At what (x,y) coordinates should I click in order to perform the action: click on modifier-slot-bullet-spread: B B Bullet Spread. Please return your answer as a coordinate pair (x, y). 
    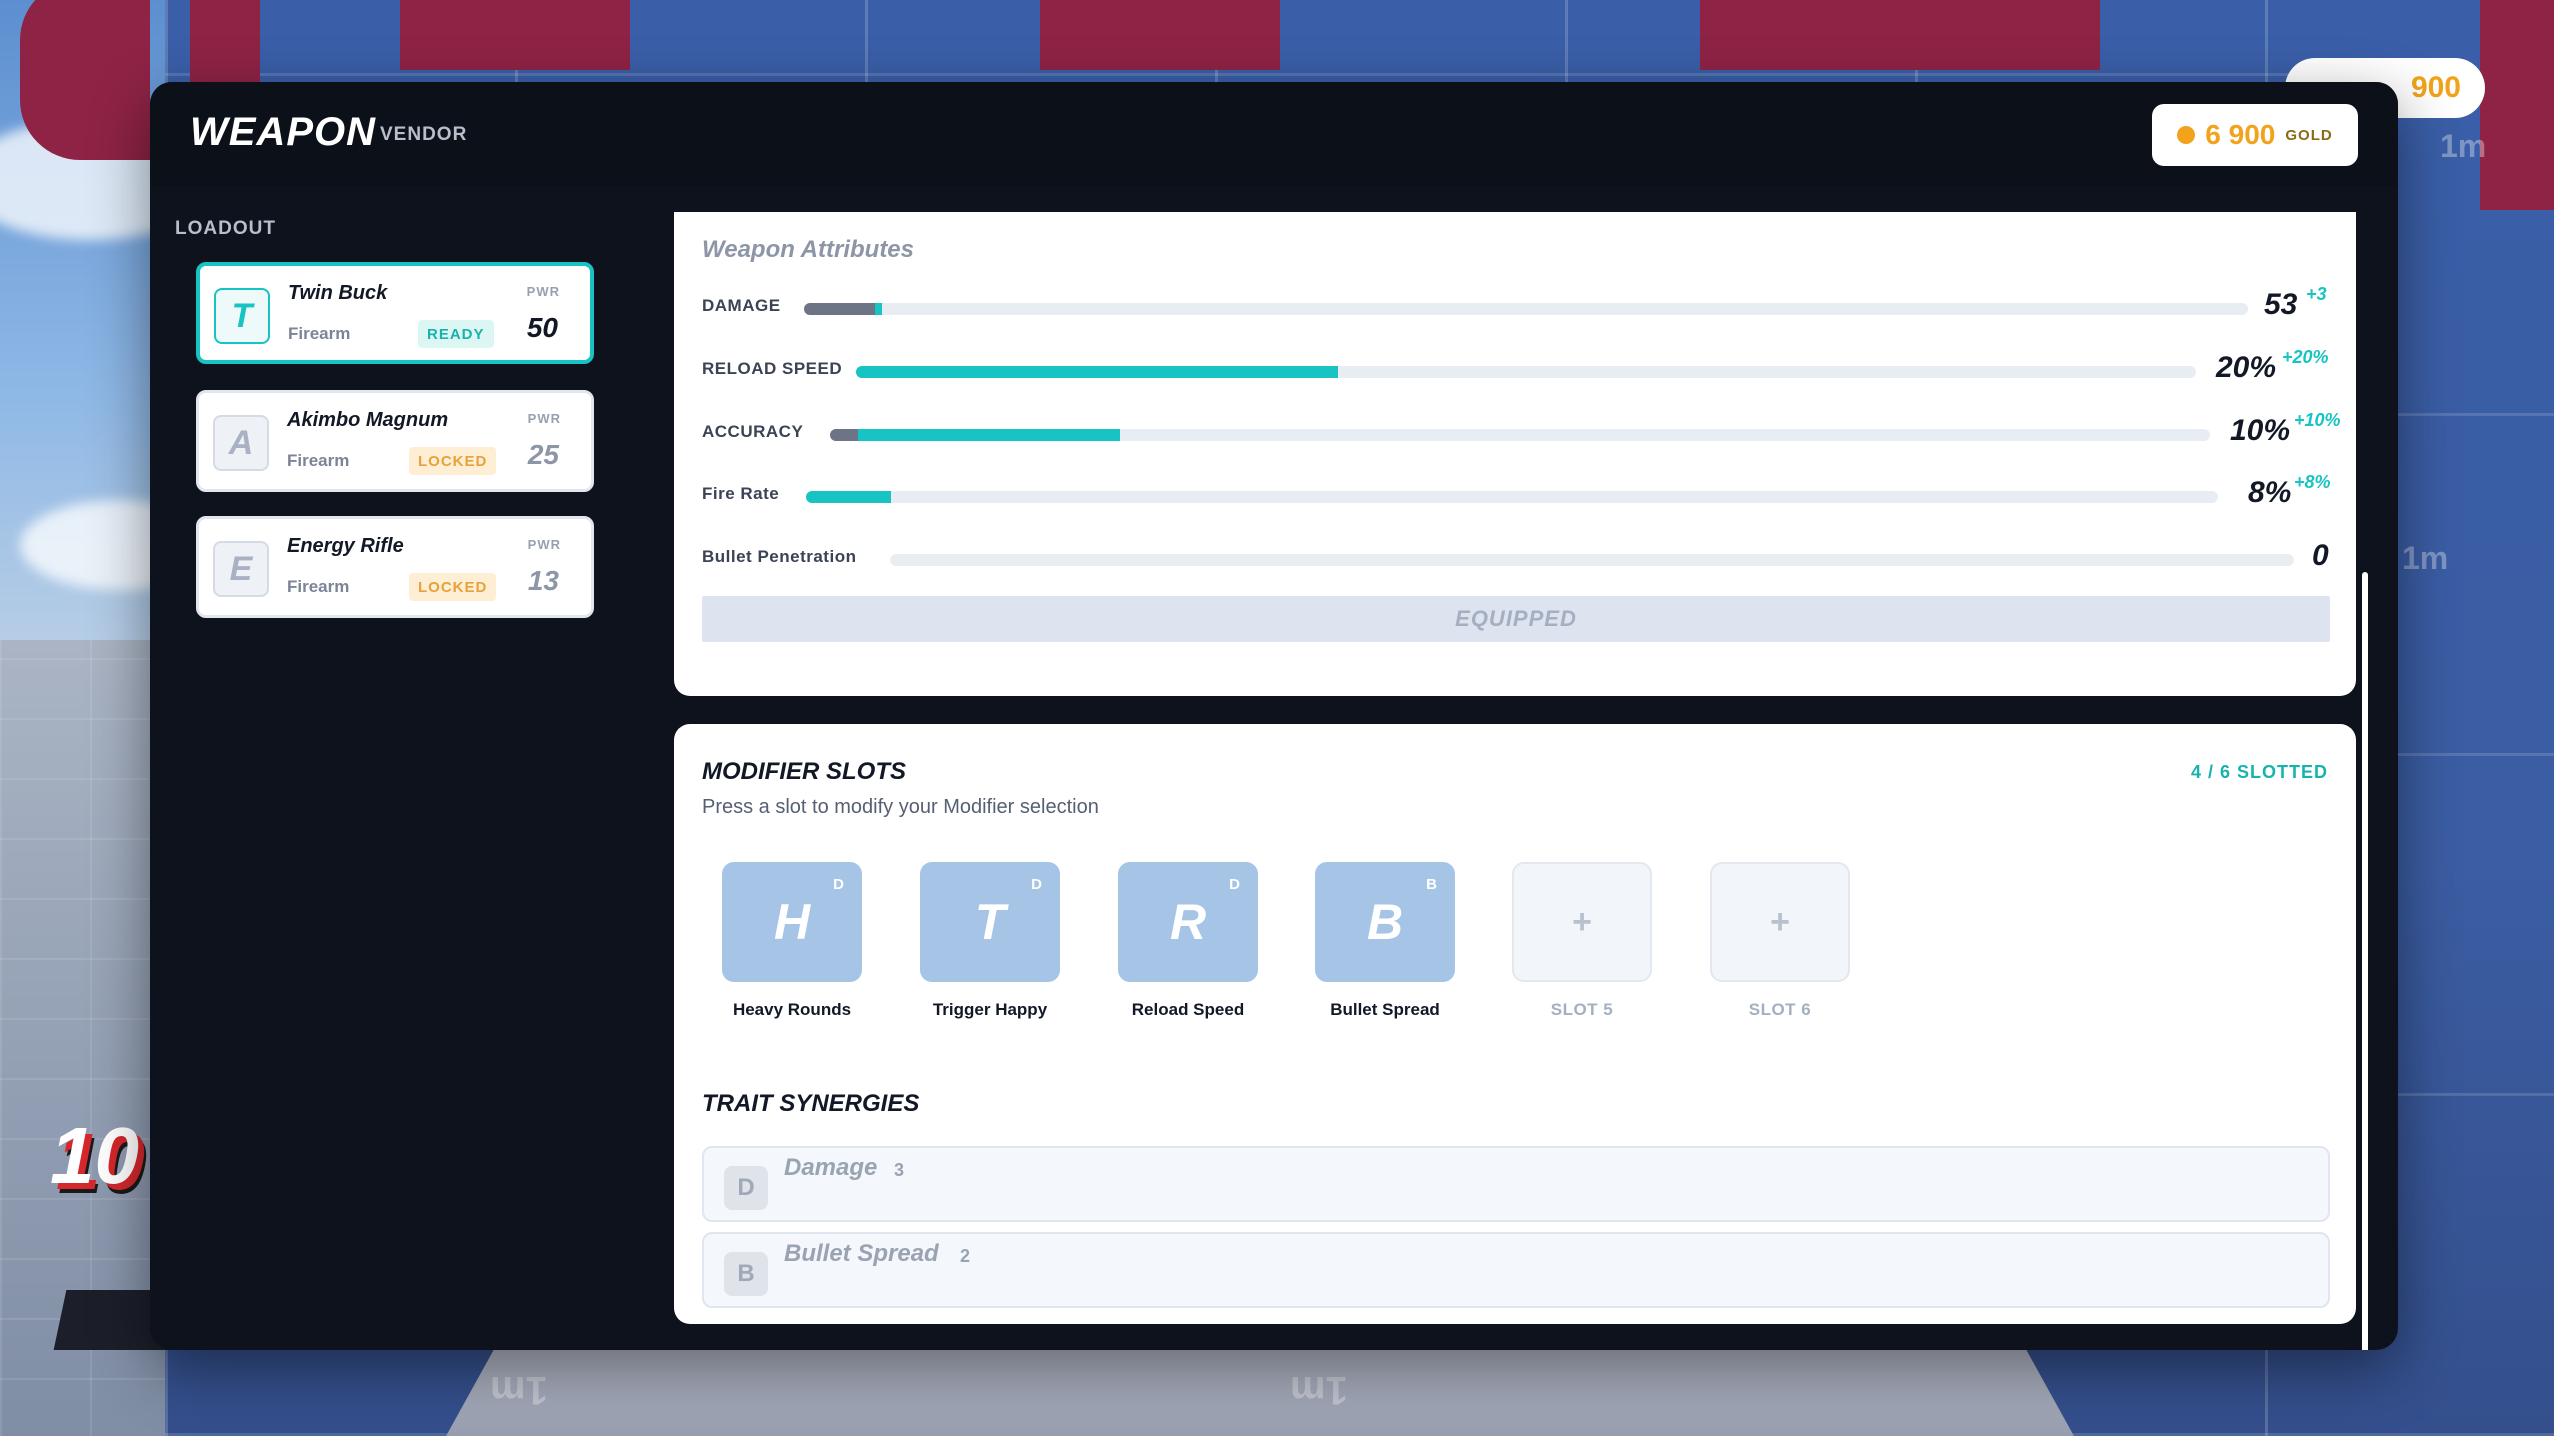
    Looking at the image, I should click on (1385, 941).